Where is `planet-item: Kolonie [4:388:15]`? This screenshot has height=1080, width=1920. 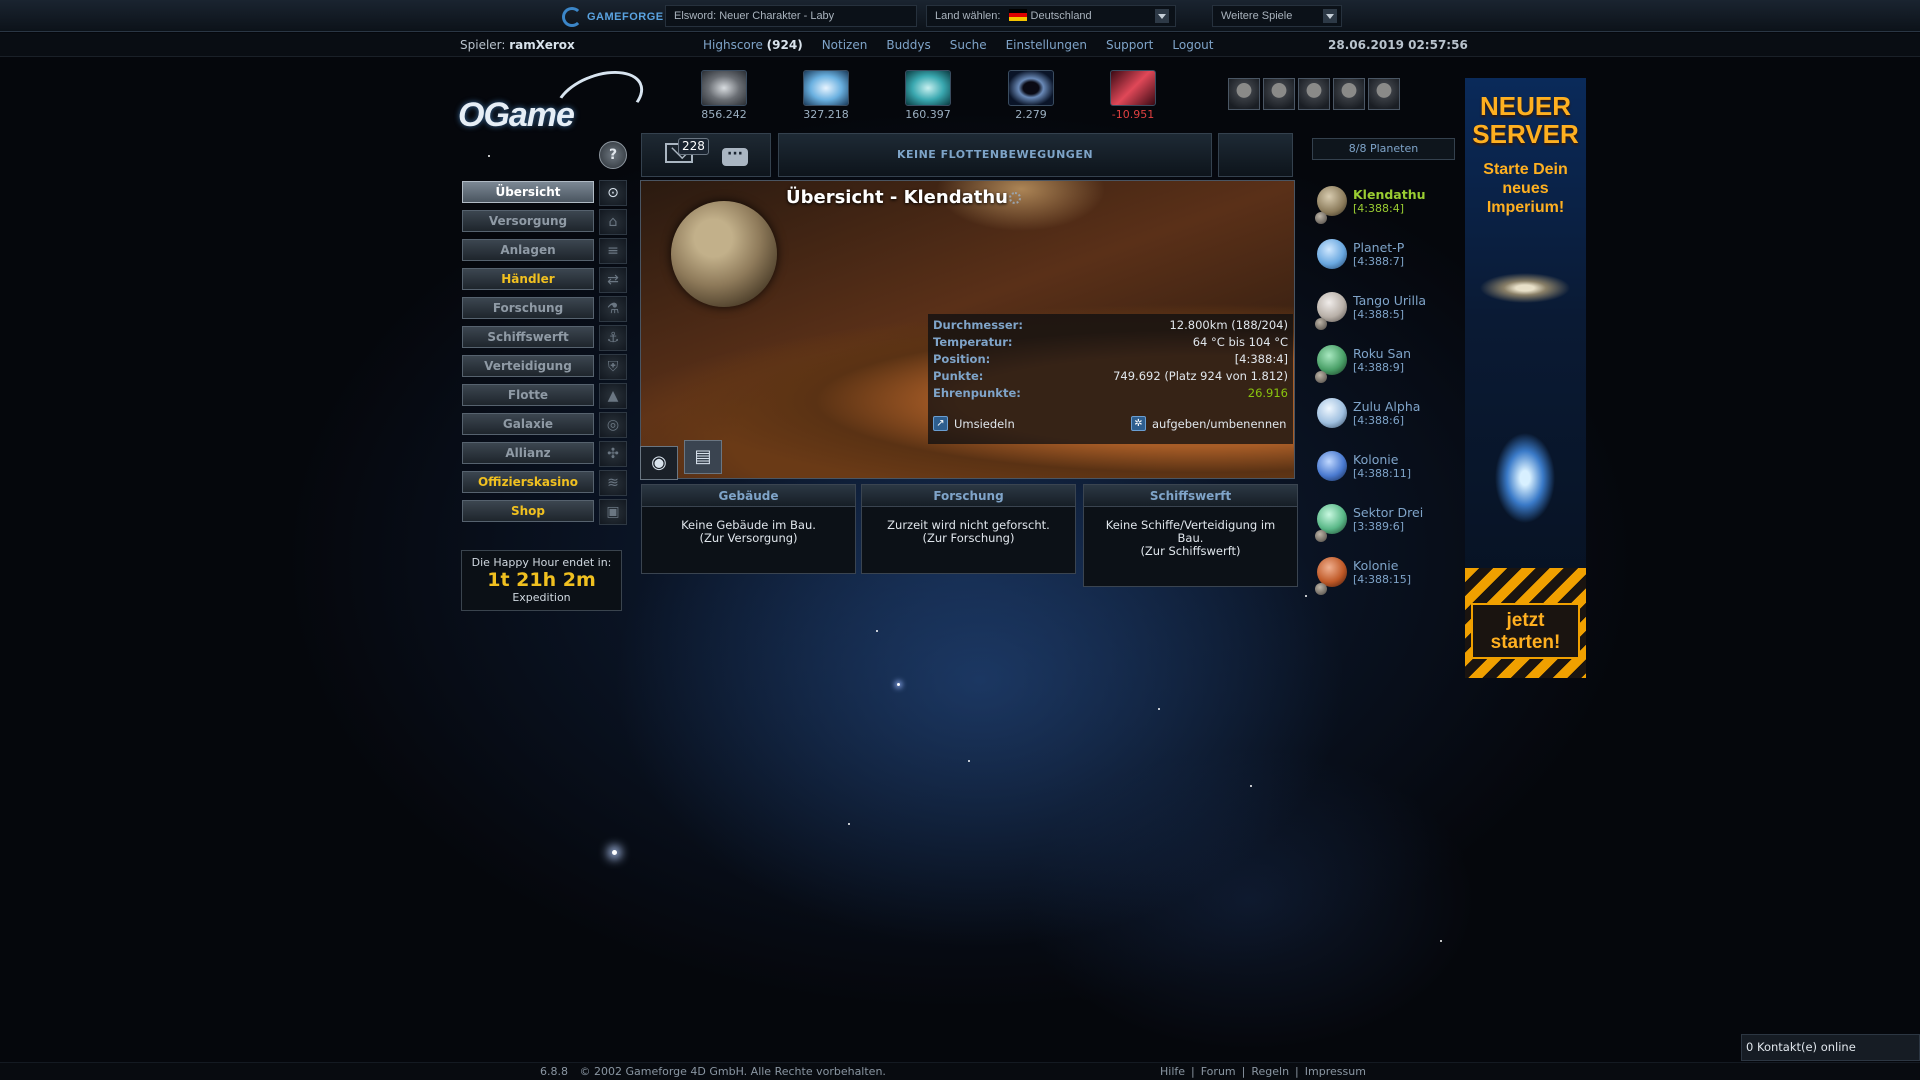 planet-item: Kolonie [4:388:15] is located at coordinates (1385, 579).